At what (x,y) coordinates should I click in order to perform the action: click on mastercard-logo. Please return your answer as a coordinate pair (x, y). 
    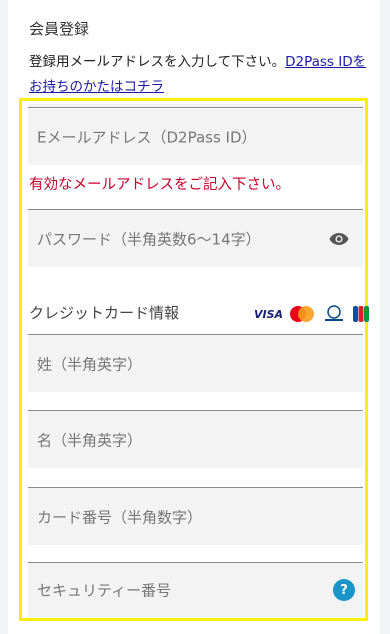
    Looking at the image, I should click on (302, 314).